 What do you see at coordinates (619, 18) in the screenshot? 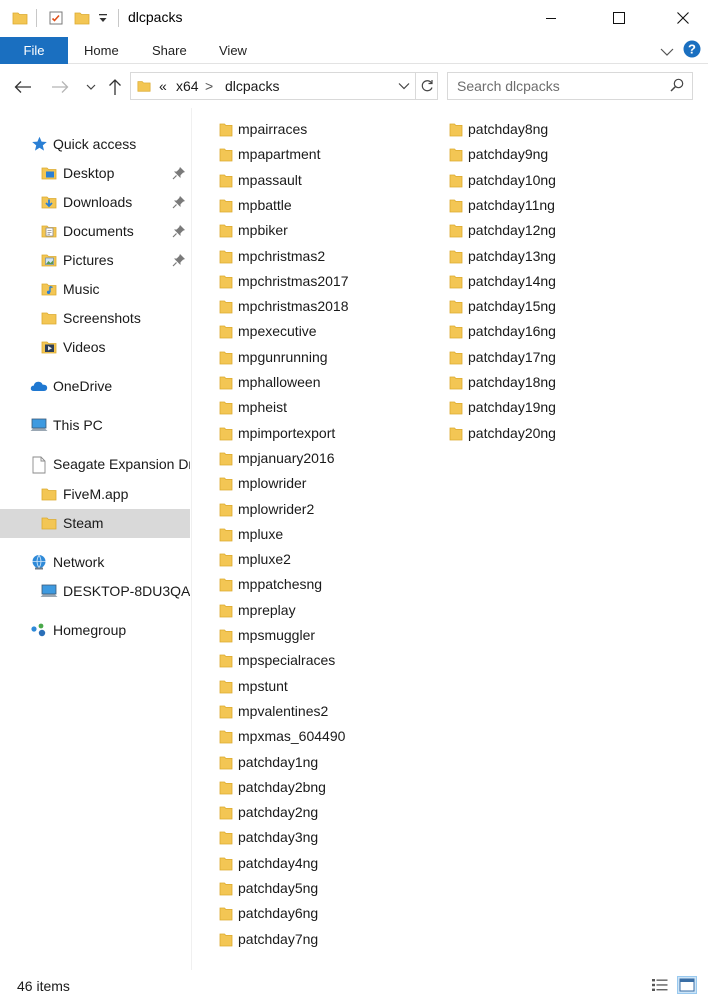
I see `maximize-button` at bounding box center [619, 18].